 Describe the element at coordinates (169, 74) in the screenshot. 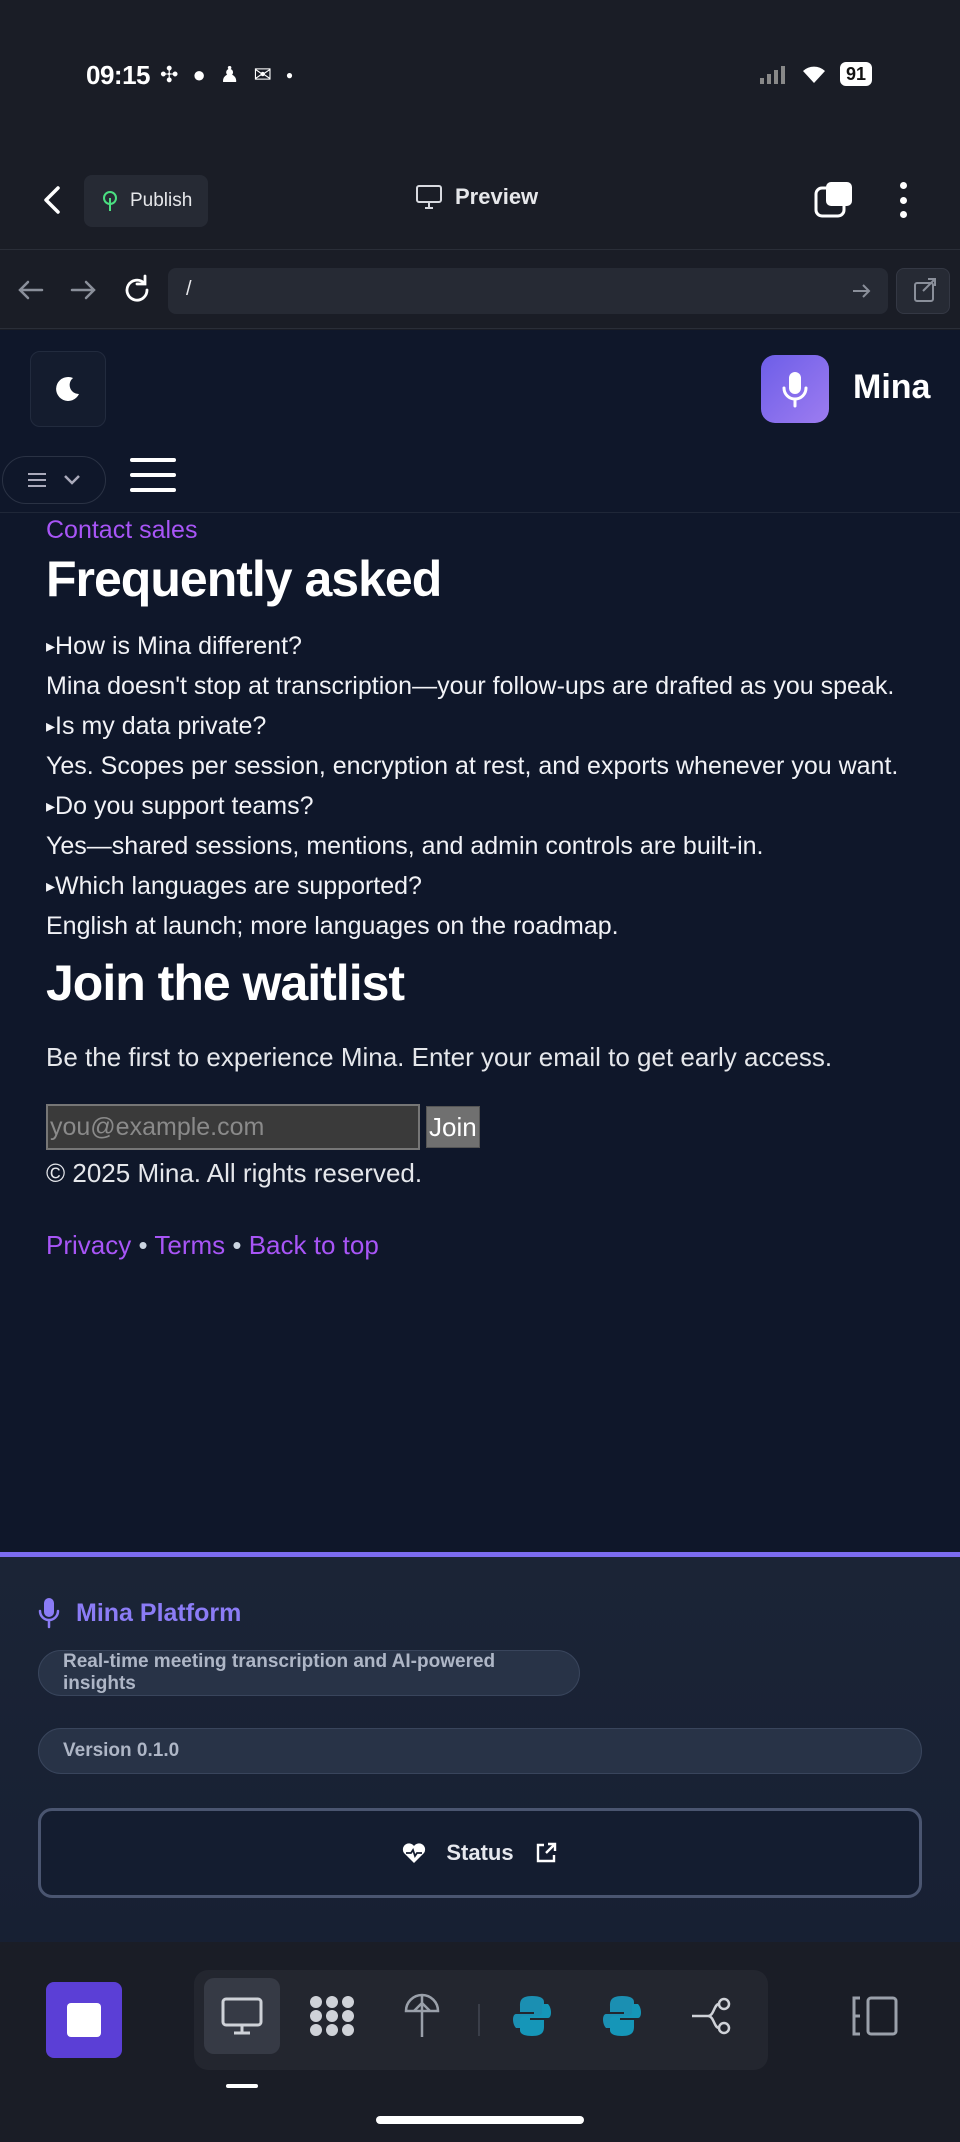

I see `slack-icon: ✣` at that location.